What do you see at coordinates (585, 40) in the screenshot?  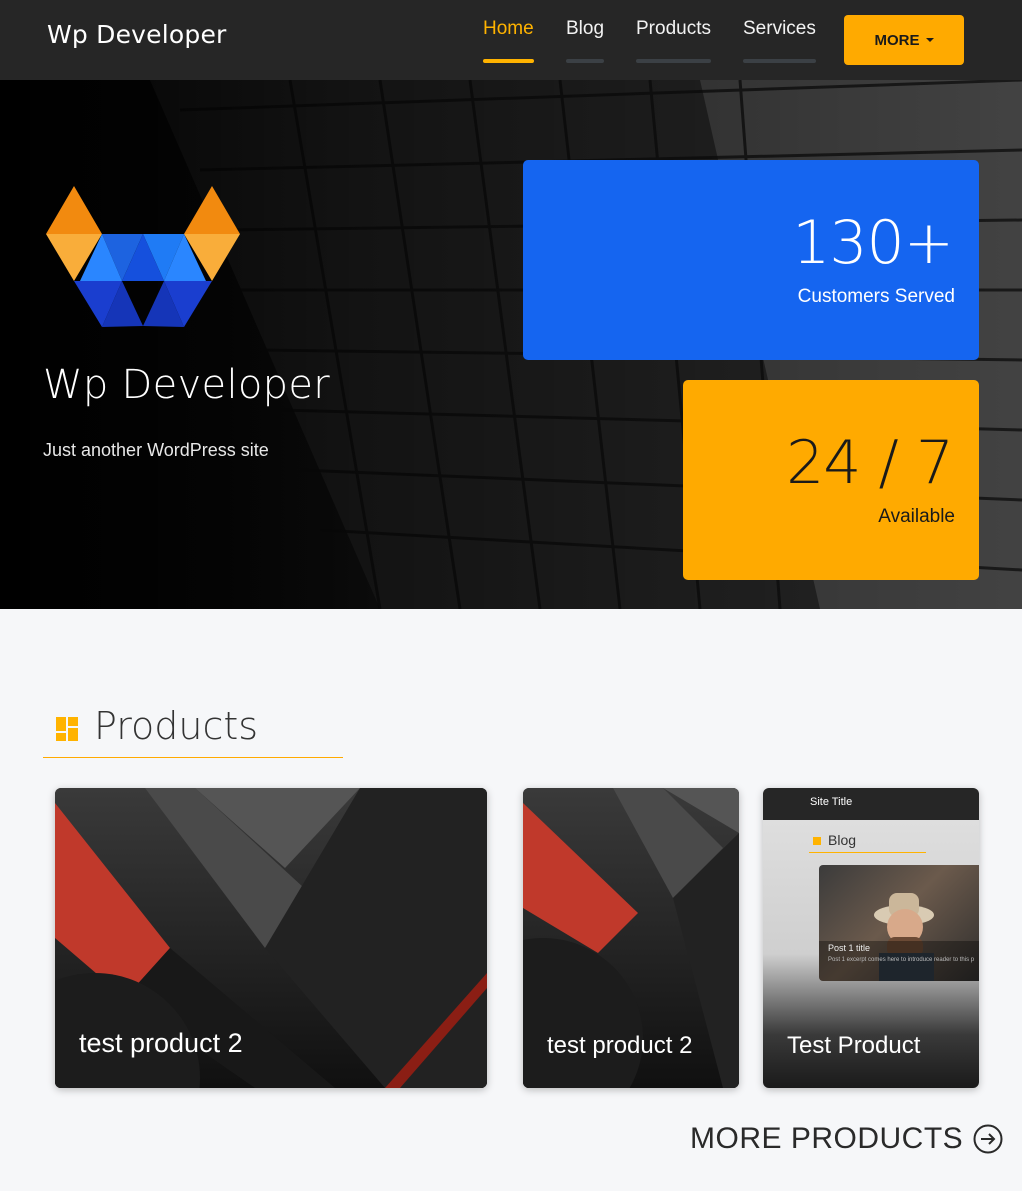 I see `nav-item-blog: Blog` at bounding box center [585, 40].